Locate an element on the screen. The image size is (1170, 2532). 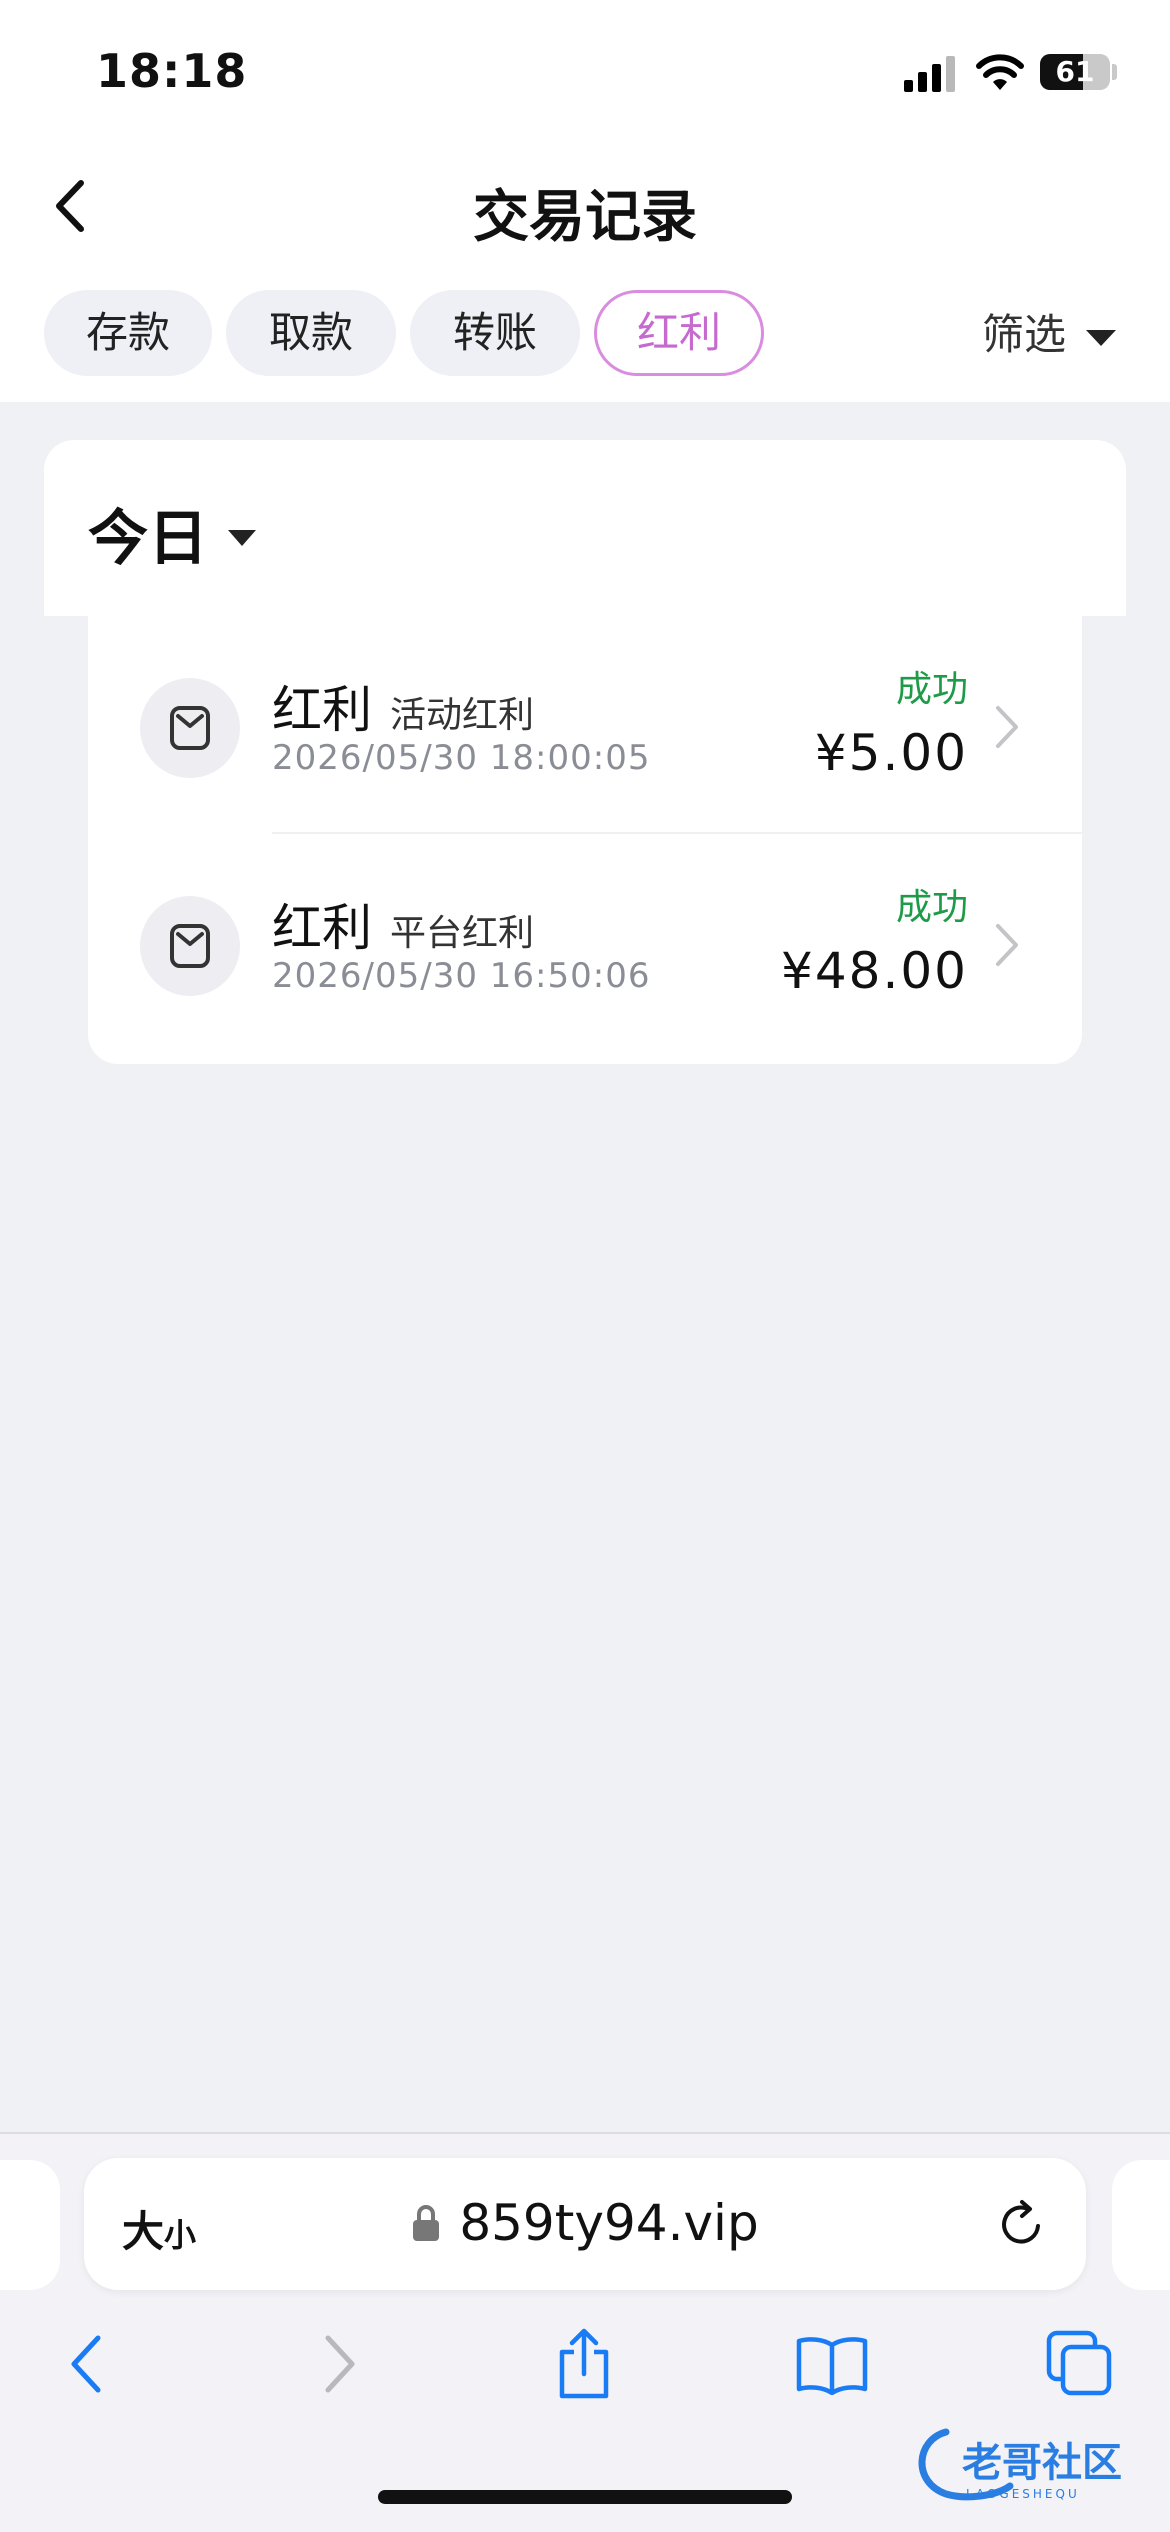
watermark-logo: 老哥社区 LAOGESHEQU is located at coordinates (1020, 2464).